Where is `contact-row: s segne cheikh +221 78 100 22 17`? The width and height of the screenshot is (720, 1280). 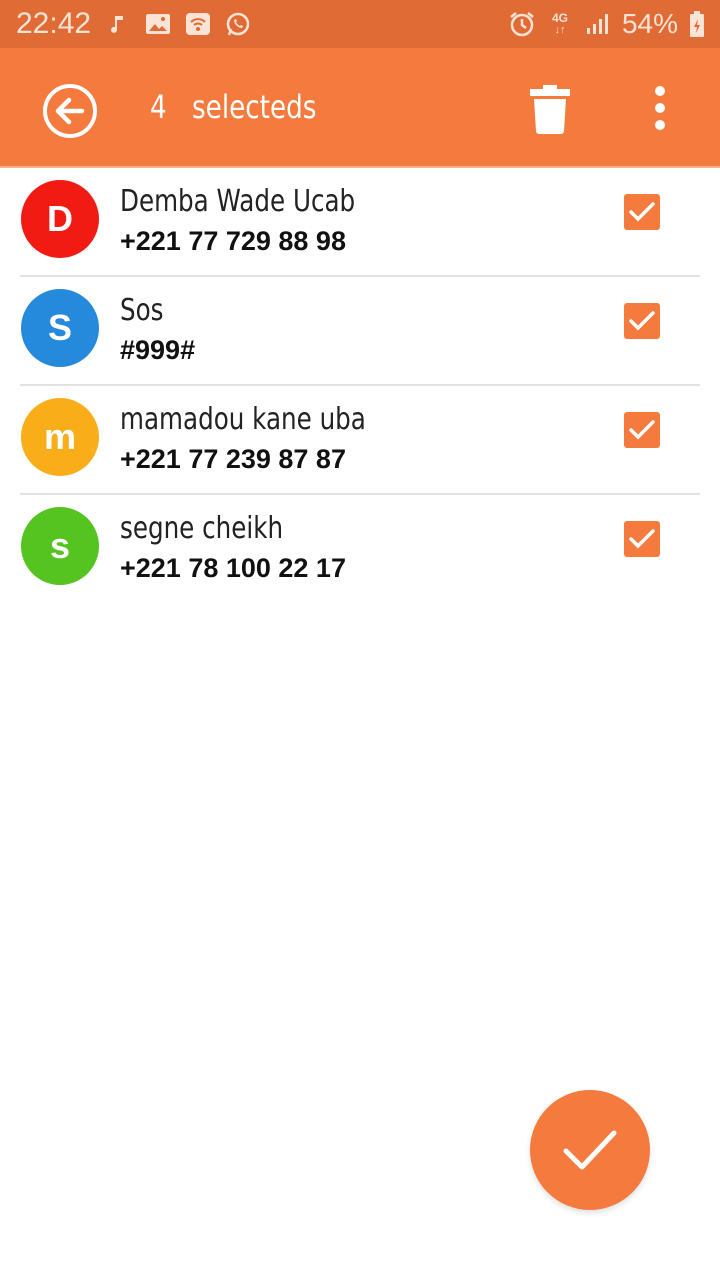
contact-row: s segne cheikh +221 78 100 22 17 is located at coordinates (360, 549).